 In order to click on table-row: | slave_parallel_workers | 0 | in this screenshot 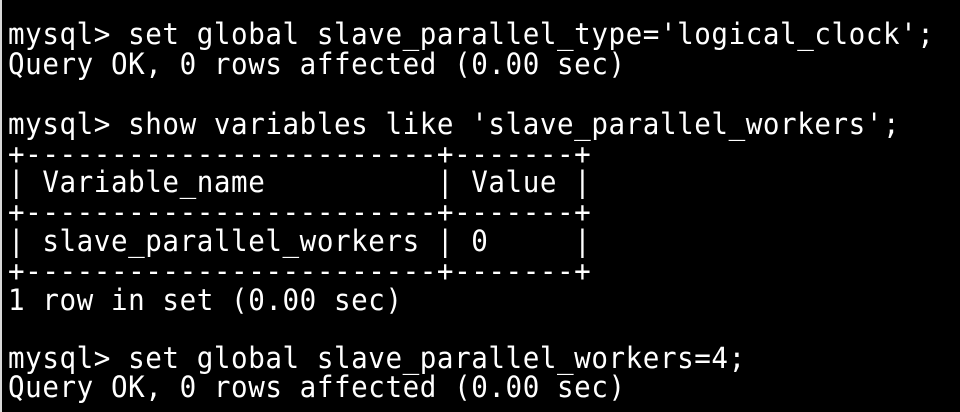, I will do `click(300, 241)`.